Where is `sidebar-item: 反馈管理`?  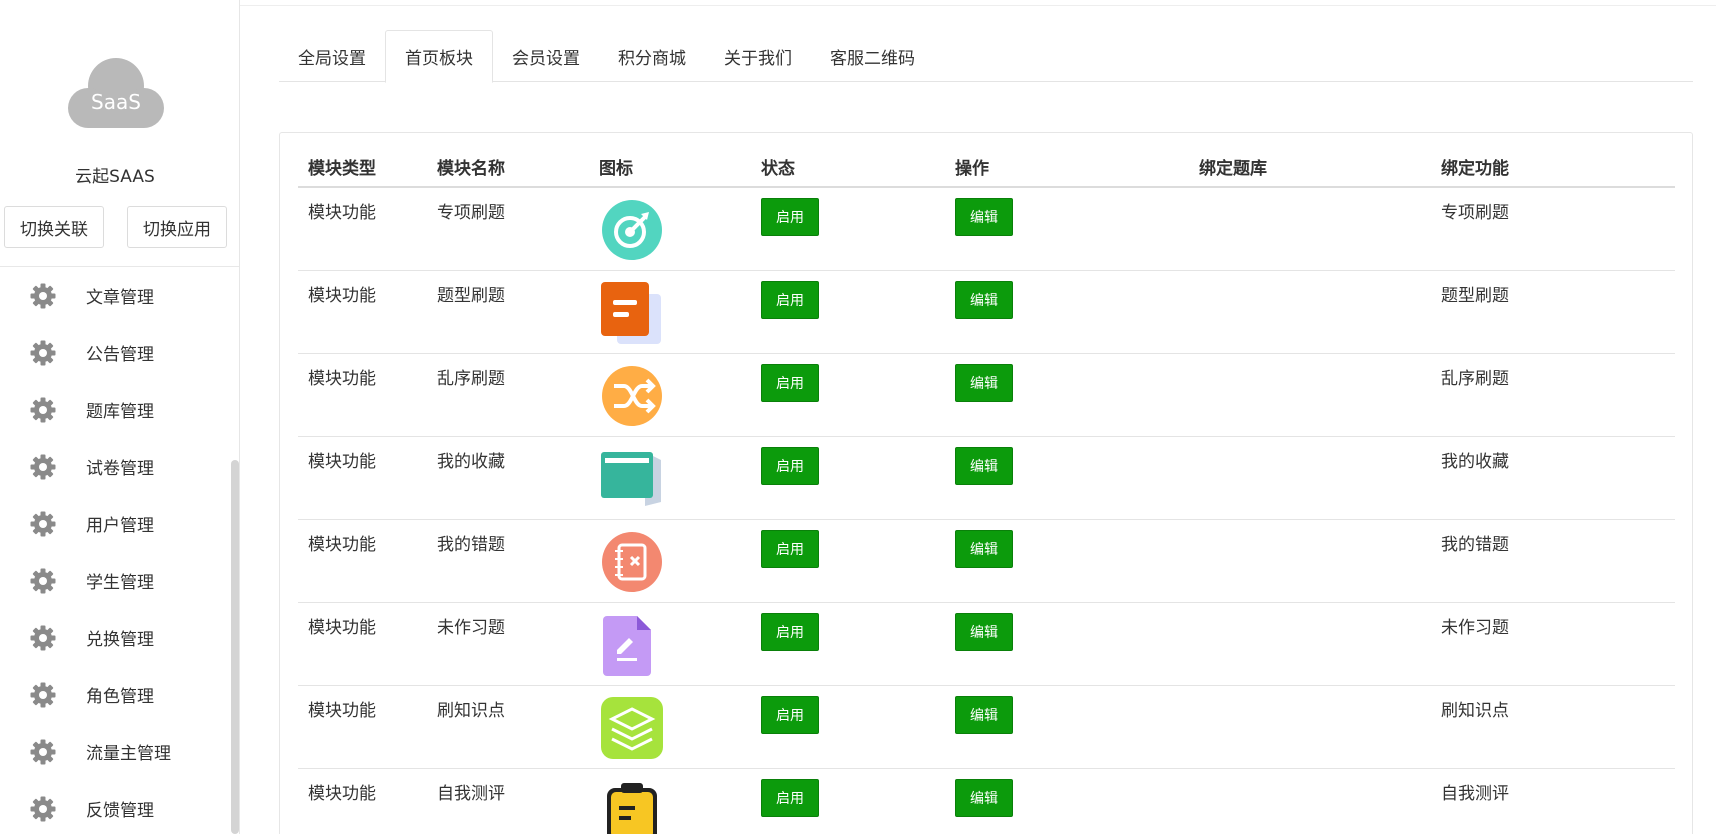
sidebar-item: 反馈管理 is located at coordinates (115, 807).